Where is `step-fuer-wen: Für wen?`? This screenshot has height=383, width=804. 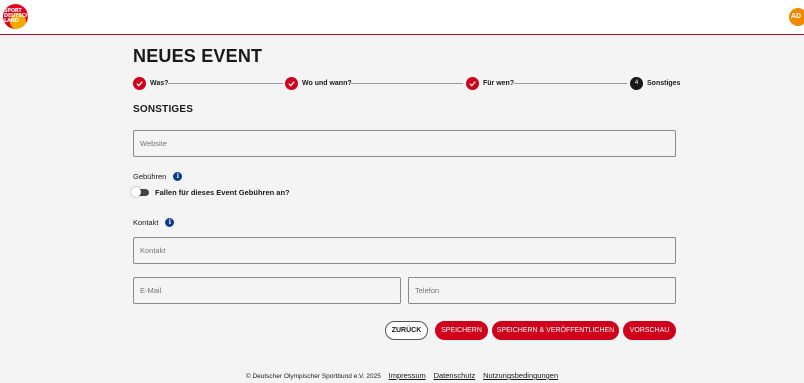
step-fuer-wen: Für wen? is located at coordinates (490, 83).